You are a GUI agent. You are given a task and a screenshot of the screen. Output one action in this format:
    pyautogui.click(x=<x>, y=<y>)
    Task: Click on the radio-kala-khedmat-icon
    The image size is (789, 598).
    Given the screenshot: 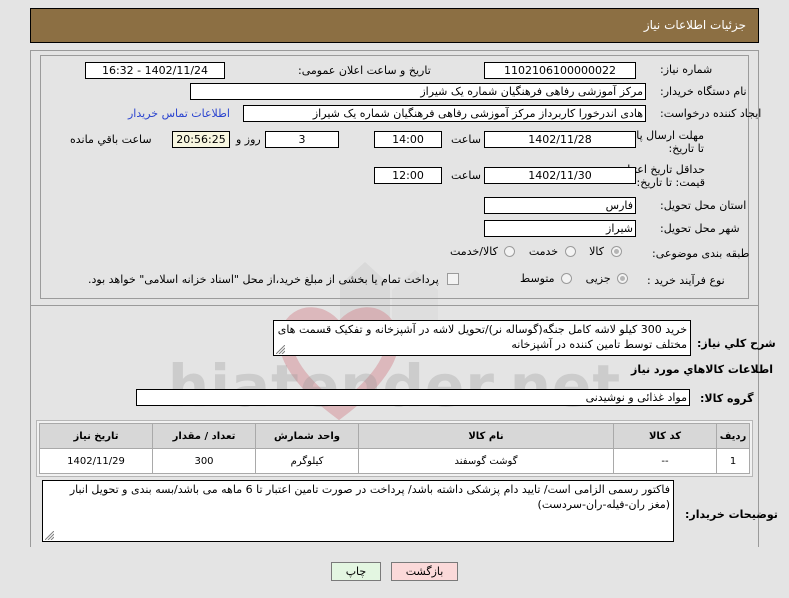 What is the action you would take?
    pyautogui.click(x=510, y=251)
    